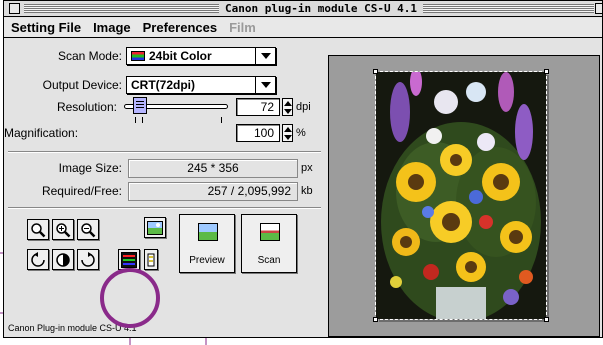  Describe the element at coordinates (287, 133) in the screenshot. I see `magnification-stepper` at that location.